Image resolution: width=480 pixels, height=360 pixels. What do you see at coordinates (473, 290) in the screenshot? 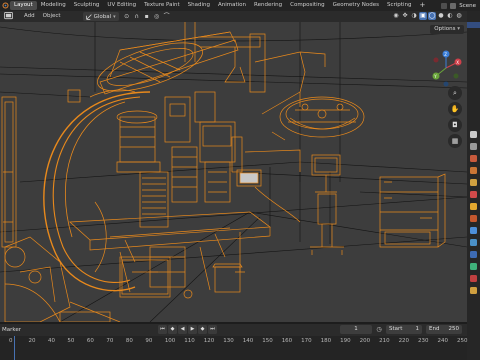
I see `texture-properties-icon` at bounding box center [473, 290].